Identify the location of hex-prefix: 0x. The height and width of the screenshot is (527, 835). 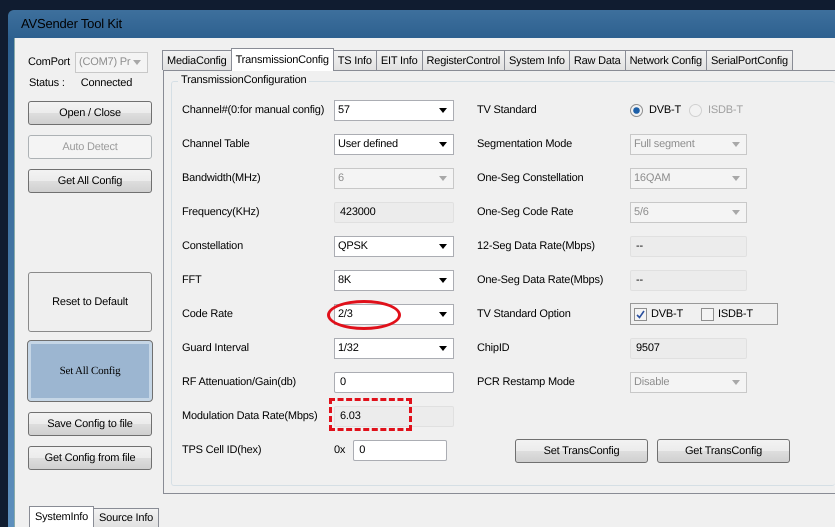
(340, 450).